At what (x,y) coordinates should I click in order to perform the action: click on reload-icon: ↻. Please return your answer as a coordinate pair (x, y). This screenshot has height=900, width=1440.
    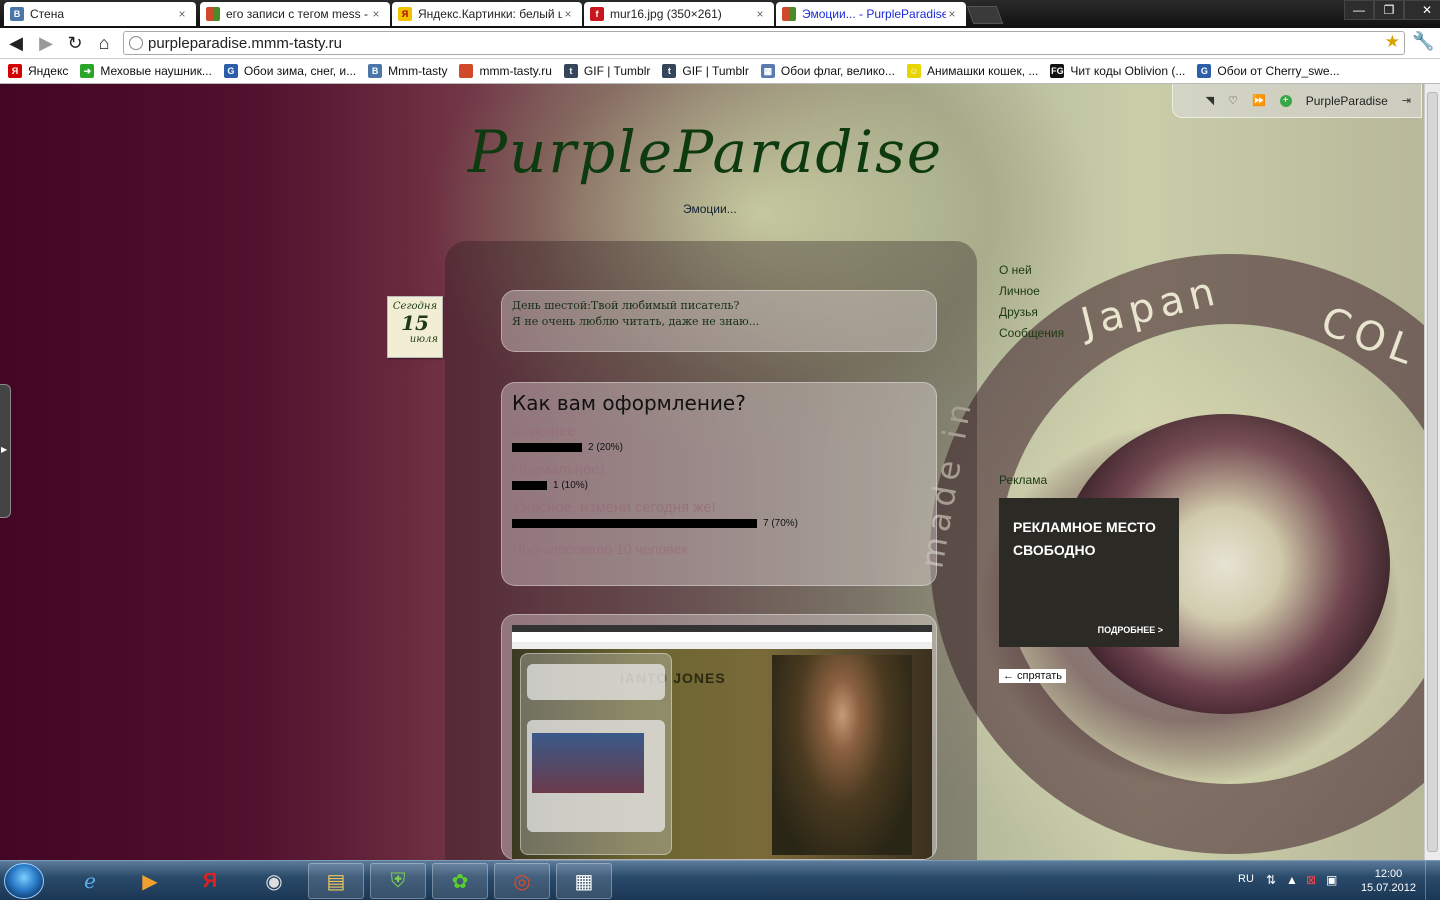
    Looking at the image, I should click on (75, 43).